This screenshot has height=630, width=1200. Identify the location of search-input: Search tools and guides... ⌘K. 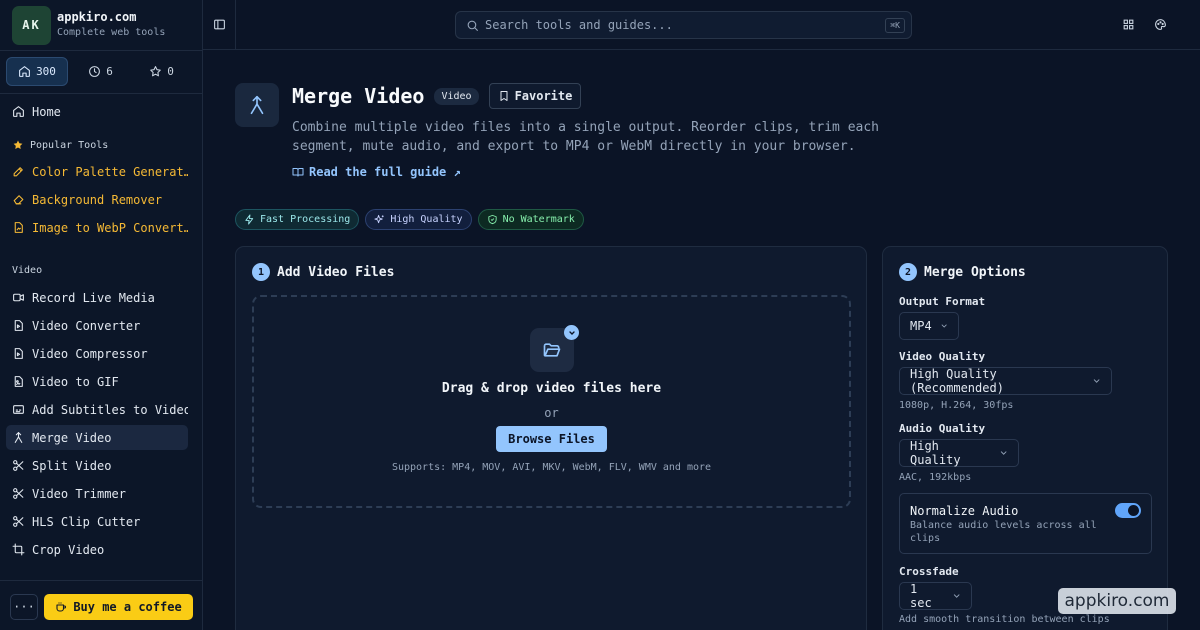
(683, 25).